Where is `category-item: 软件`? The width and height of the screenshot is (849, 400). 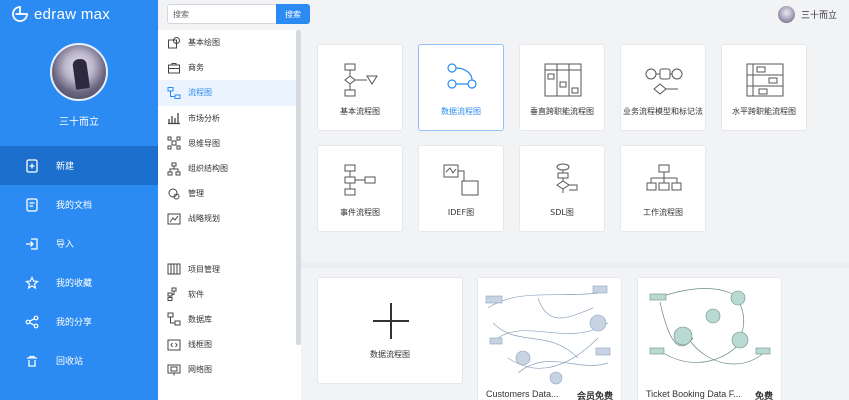
category-item: 软件 is located at coordinates (229, 294).